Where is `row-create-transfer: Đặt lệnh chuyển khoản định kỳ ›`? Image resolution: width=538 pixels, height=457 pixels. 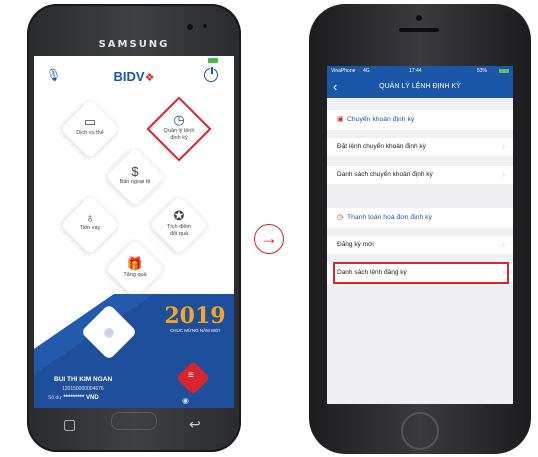
row-create-transfer: Đặt lệnh chuyển khoản định kỳ › is located at coordinates (420, 147).